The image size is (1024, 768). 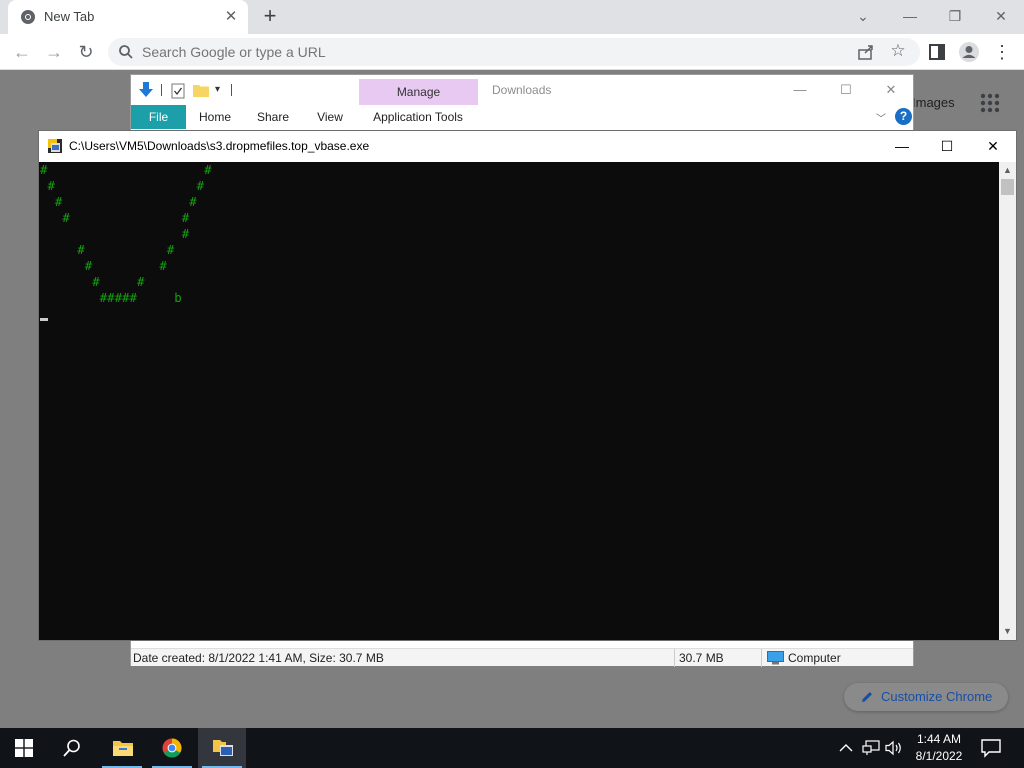 I want to click on console-line: ##### b, so click(x=111, y=297).